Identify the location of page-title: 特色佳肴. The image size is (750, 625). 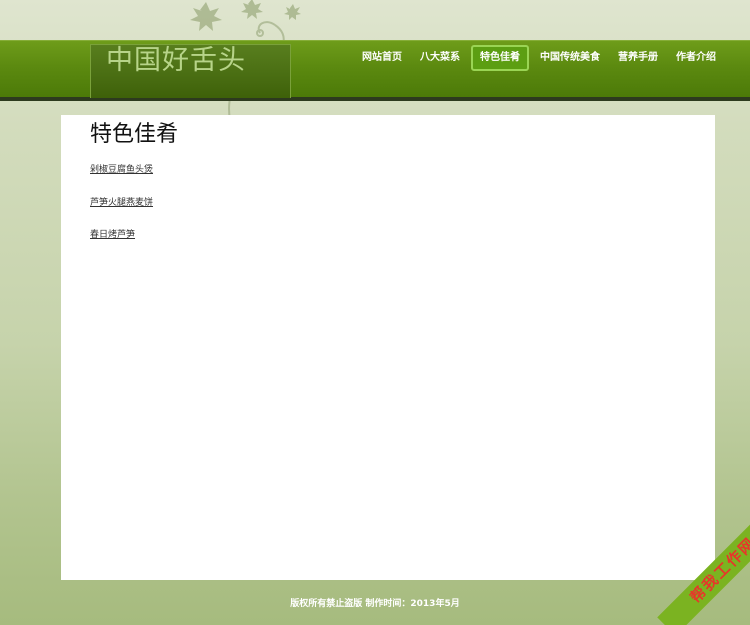
(134, 134).